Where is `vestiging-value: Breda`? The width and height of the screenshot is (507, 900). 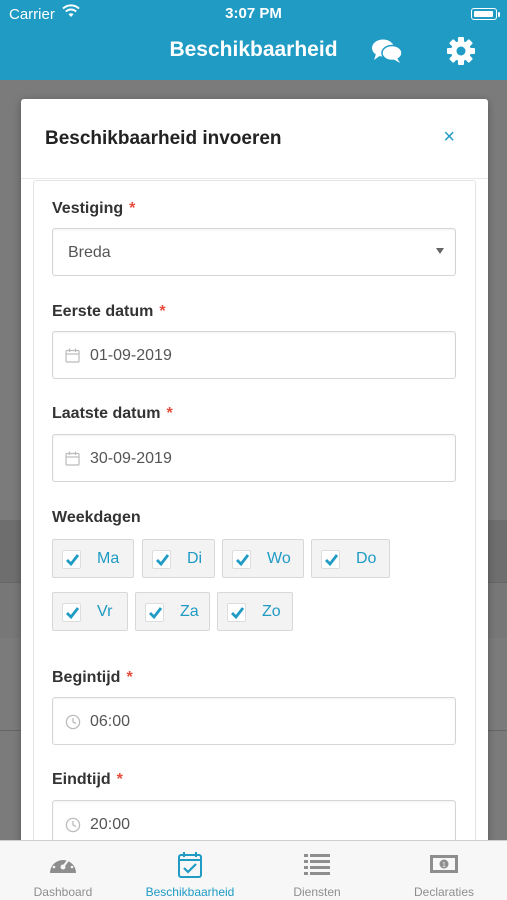 vestiging-value: Breda is located at coordinates (89, 252).